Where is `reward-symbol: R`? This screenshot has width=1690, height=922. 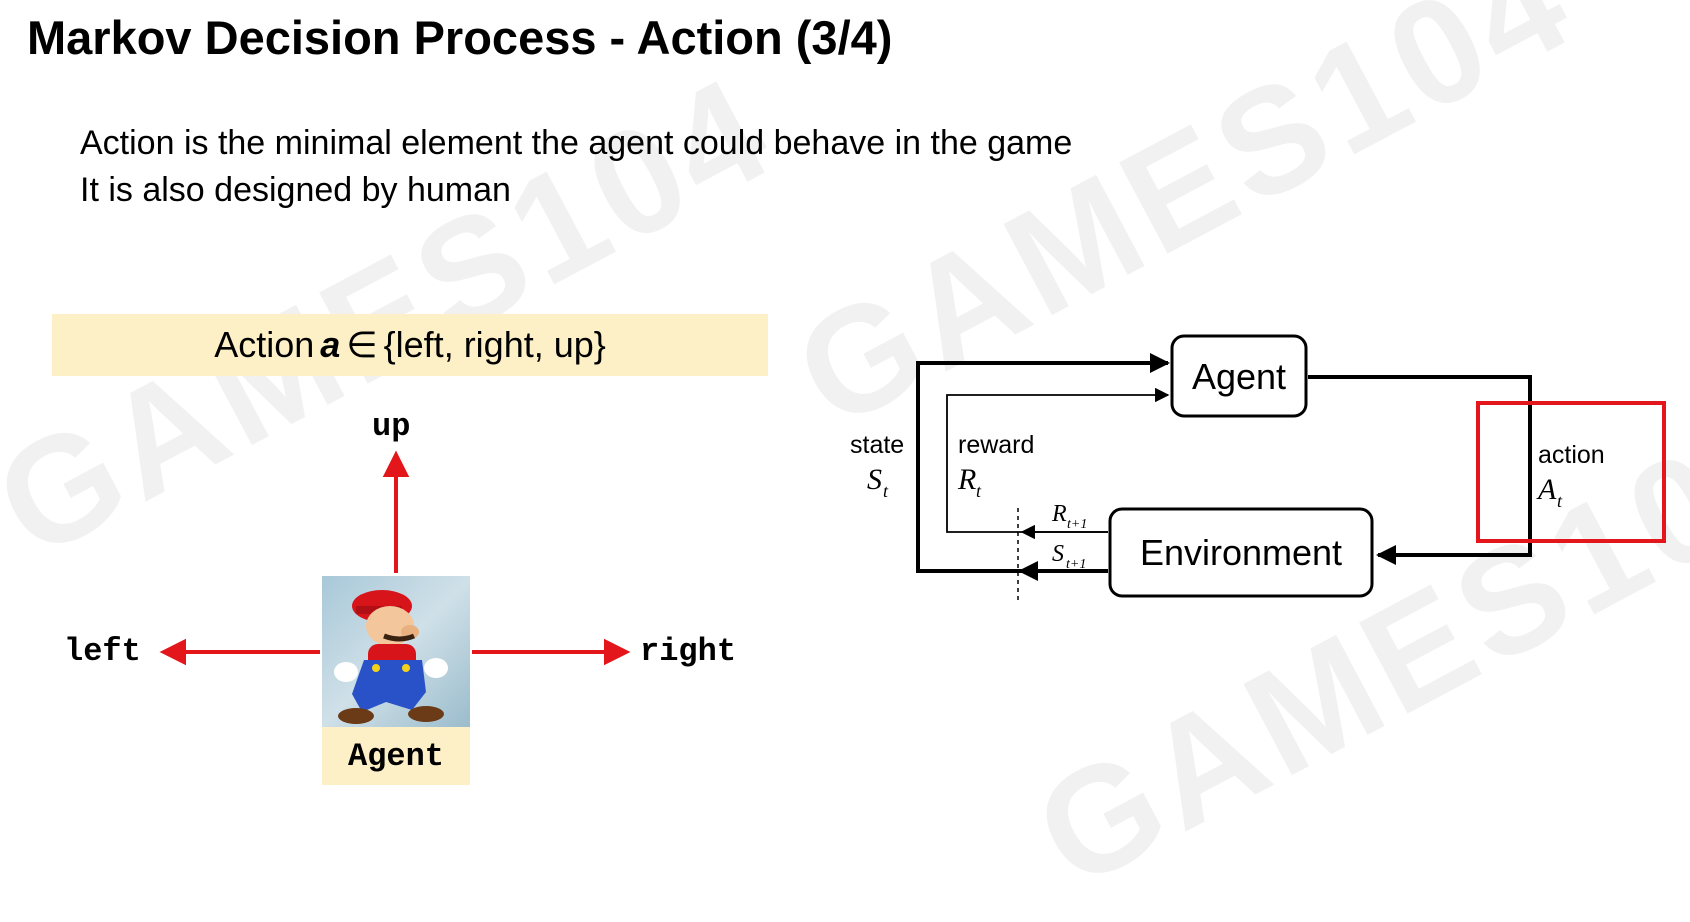 reward-symbol: R is located at coordinates (966, 479).